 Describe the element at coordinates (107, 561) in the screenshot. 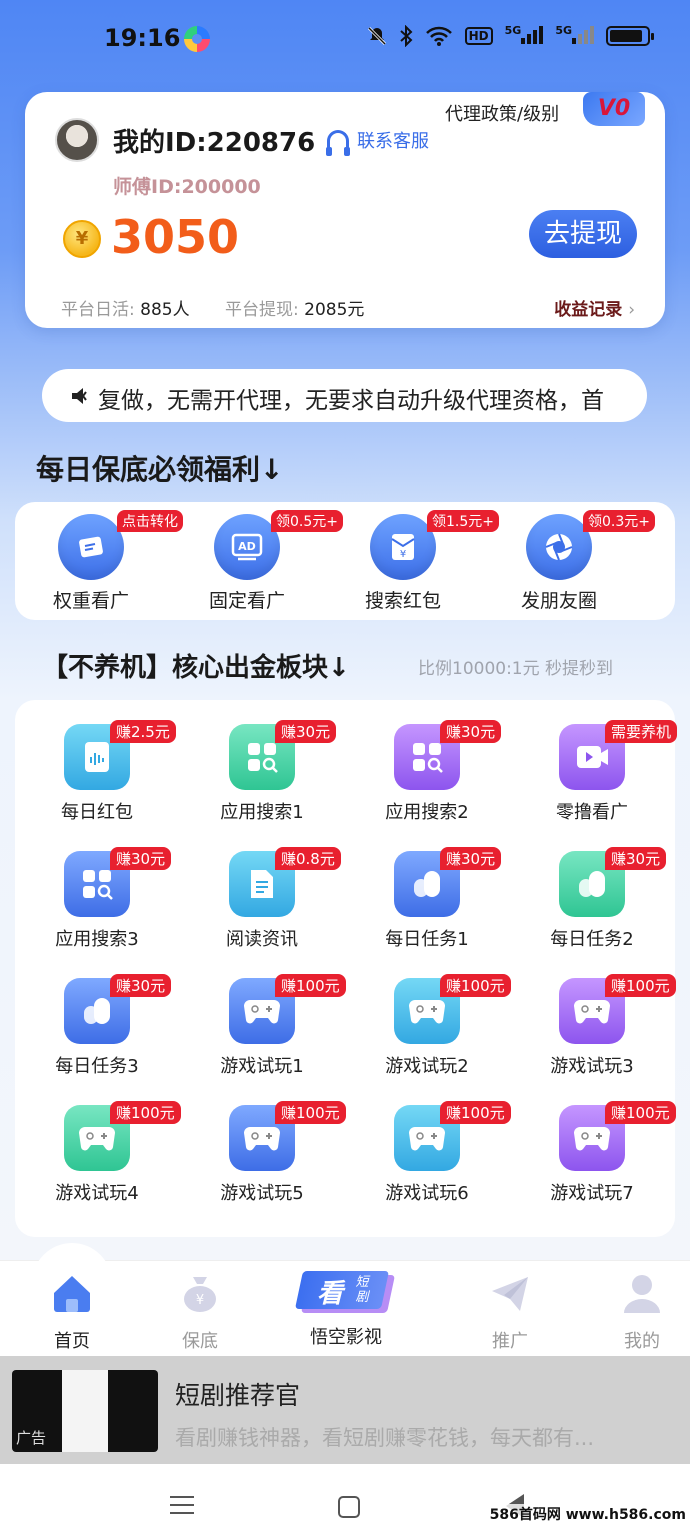

I see `welfare-item-weighted-ads: 点击转化 权重看广` at that location.